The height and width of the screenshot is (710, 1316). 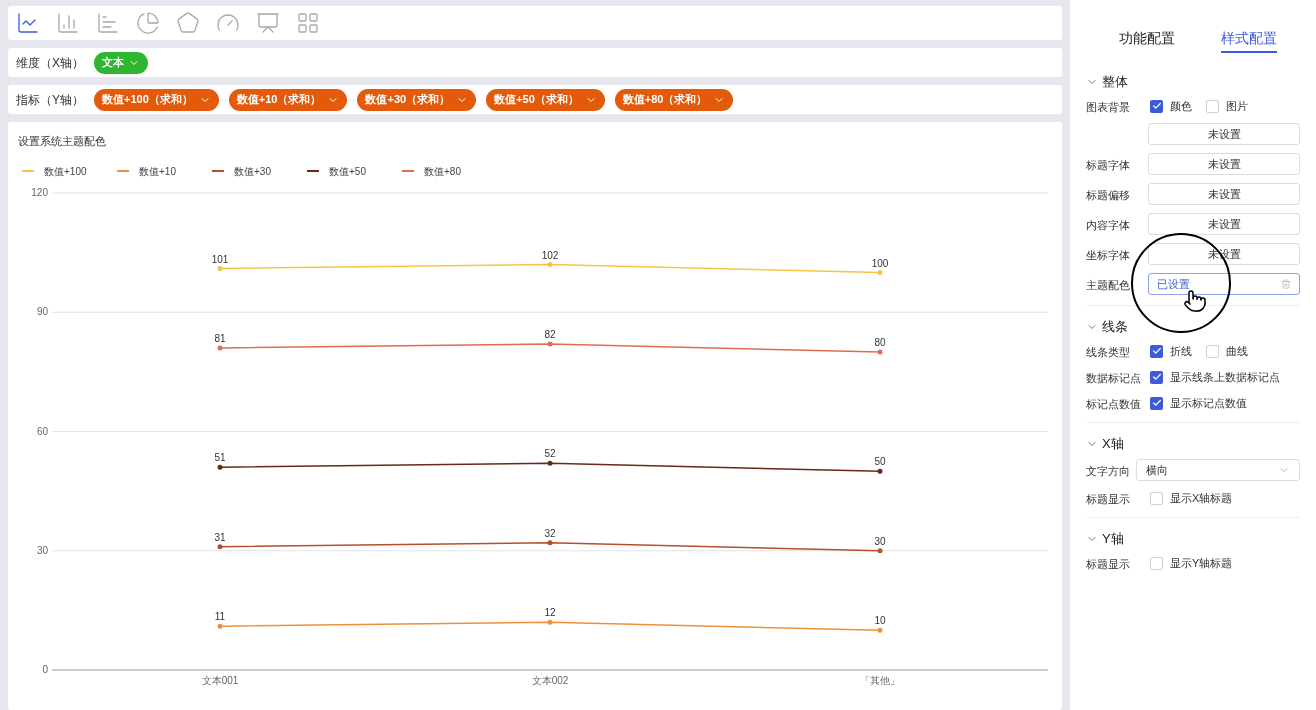 I want to click on field-label: 内容字体, so click(x=1108, y=225).